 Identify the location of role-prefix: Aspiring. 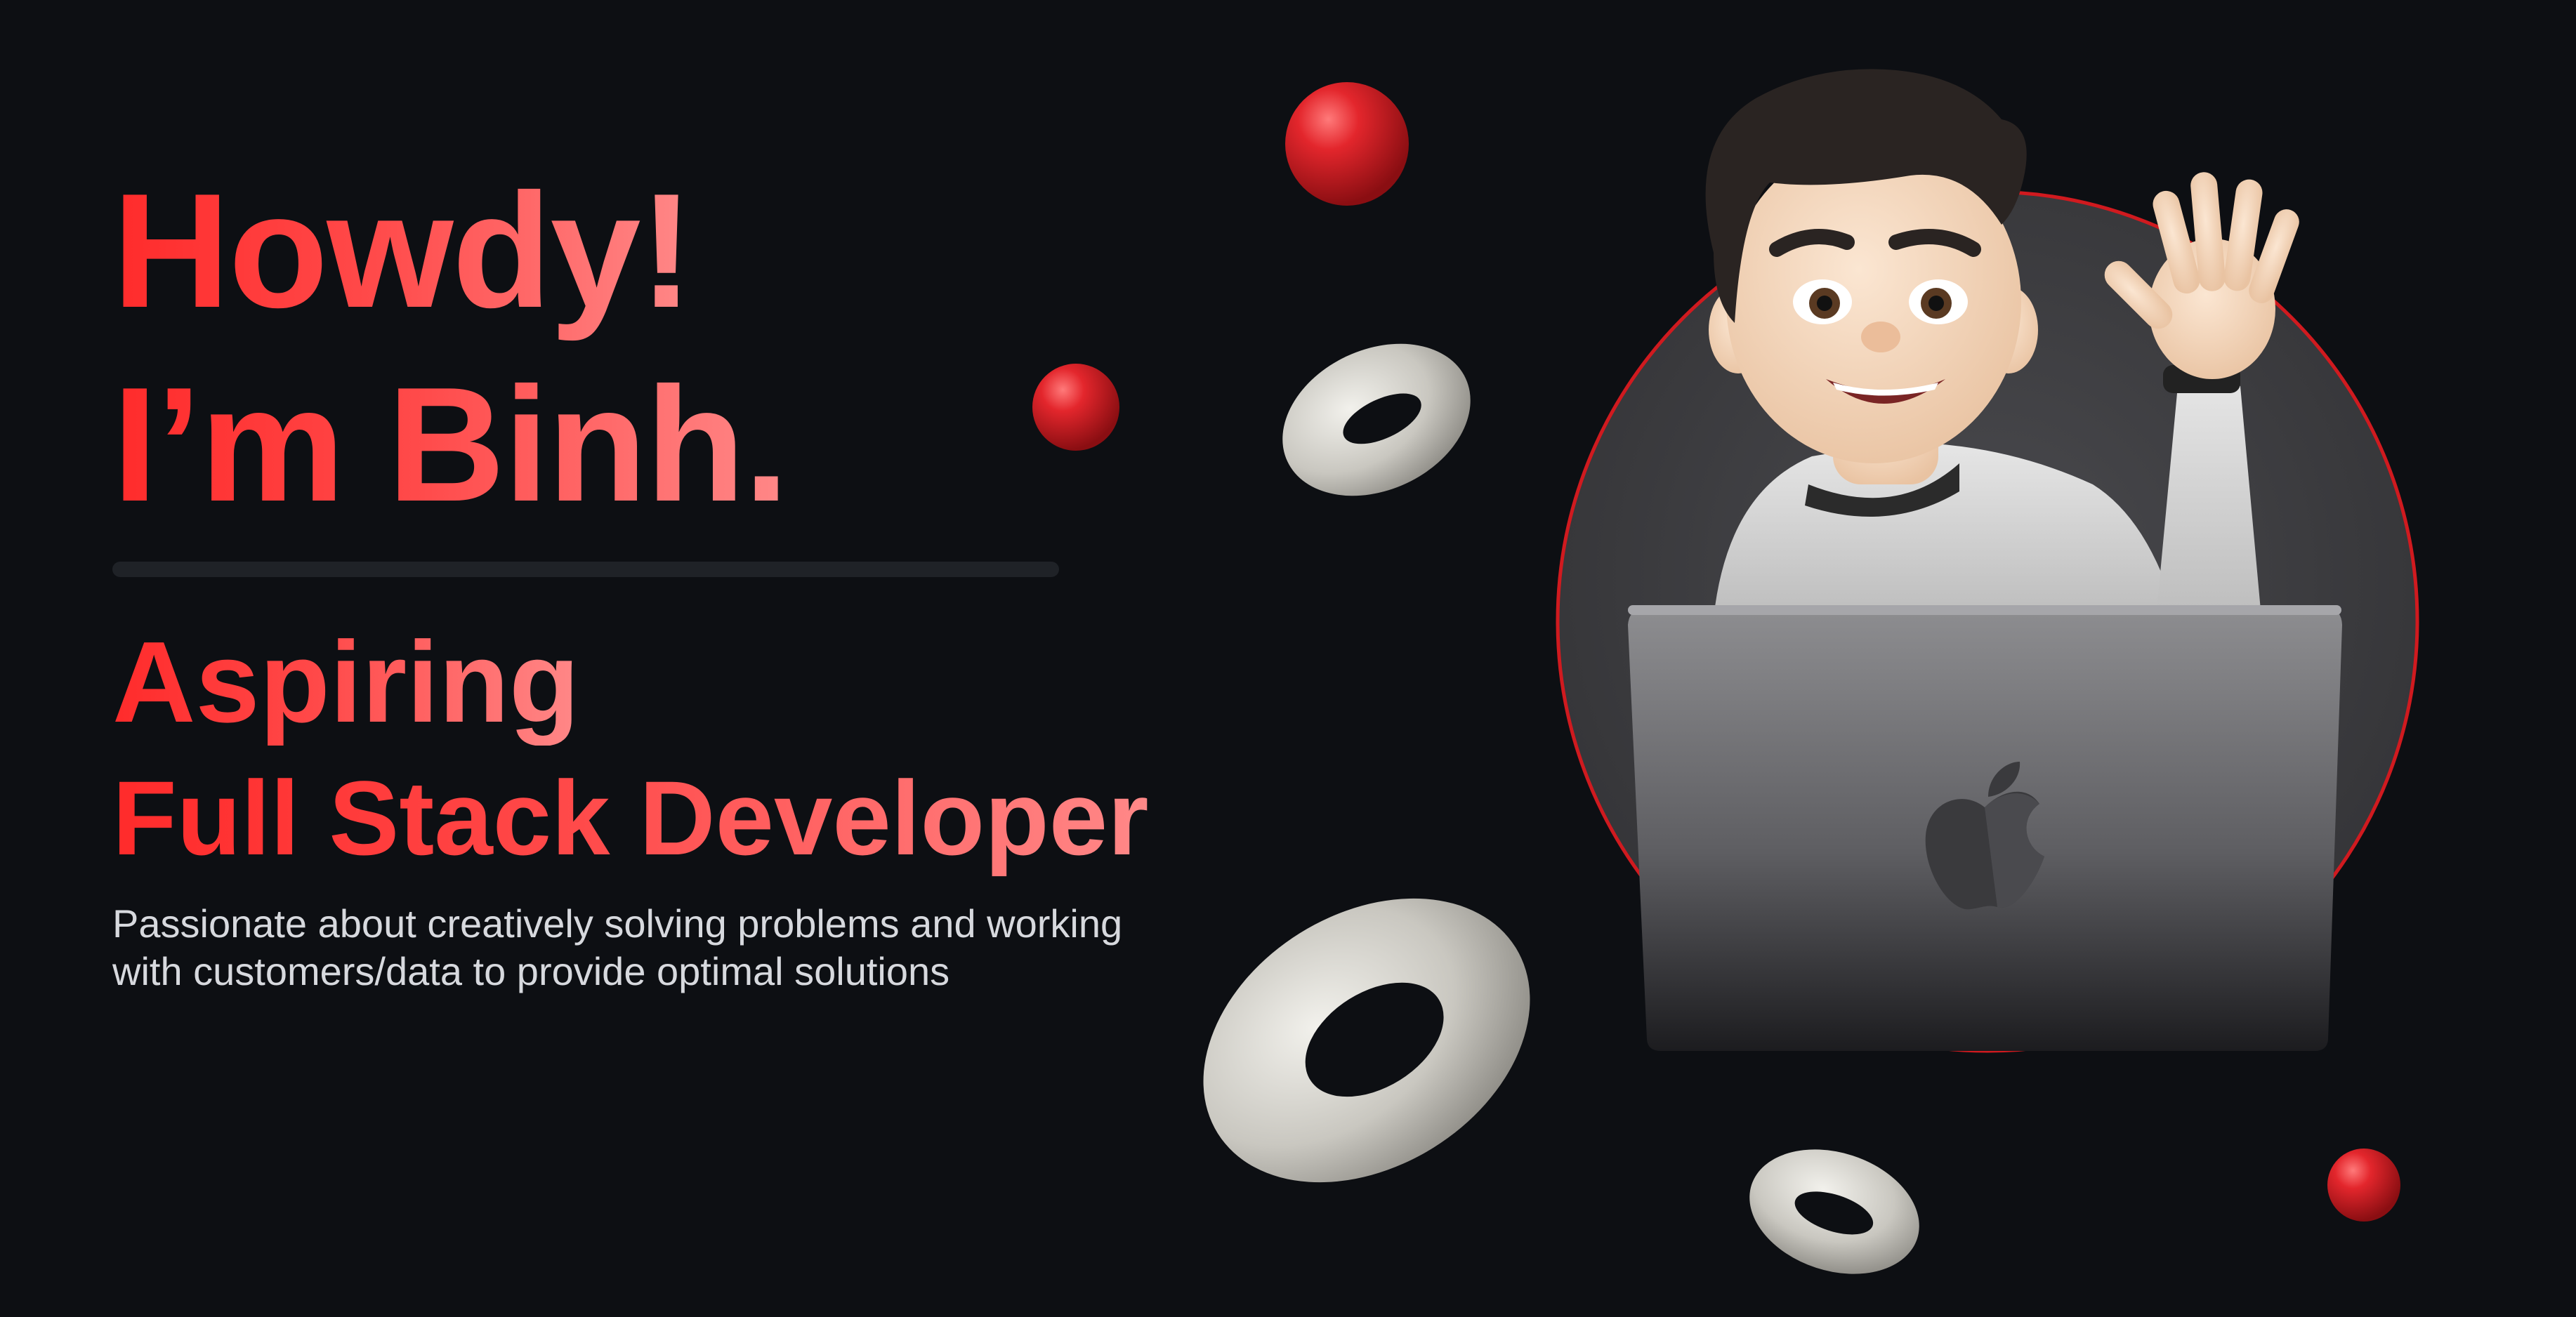
(346, 682).